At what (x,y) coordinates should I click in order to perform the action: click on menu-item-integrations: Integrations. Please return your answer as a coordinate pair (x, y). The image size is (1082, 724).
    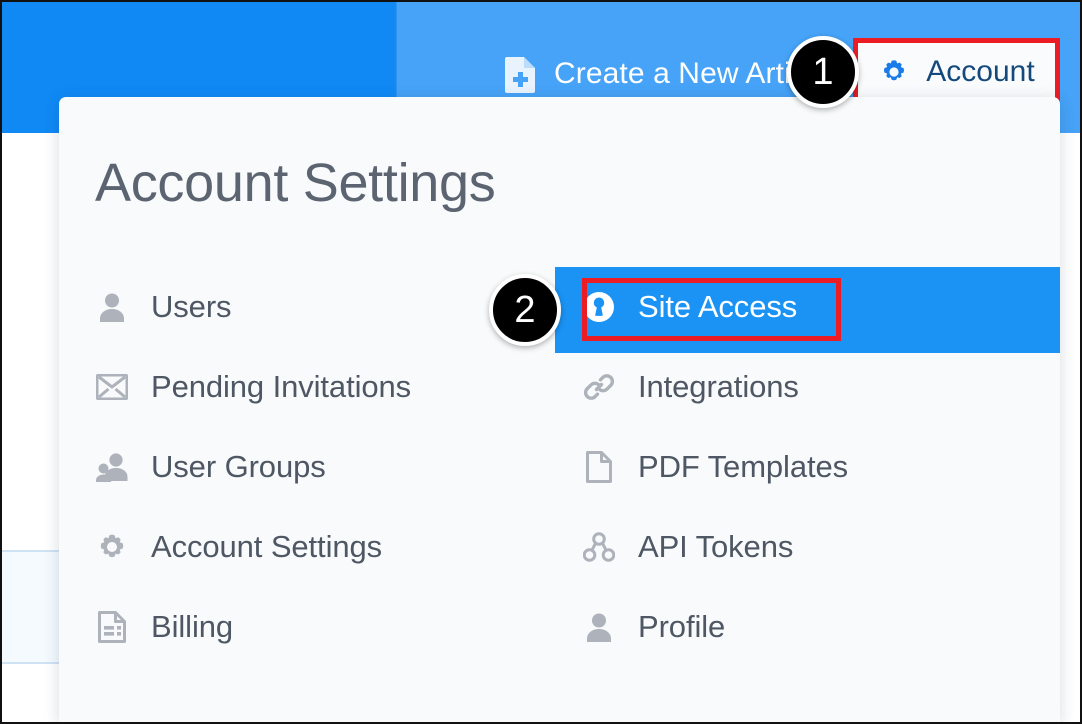
    Looking at the image, I should click on (690, 387).